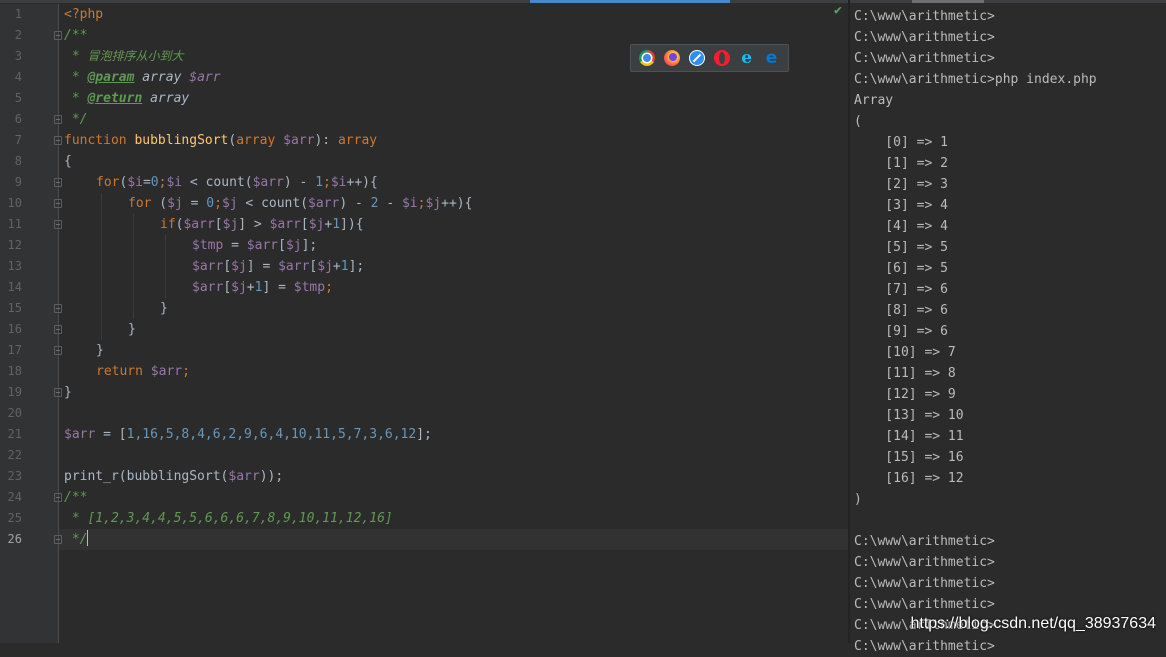 The width and height of the screenshot is (1166, 657). What do you see at coordinates (453, 308) in the screenshot?
I see `code-line-15: }` at bounding box center [453, 308].